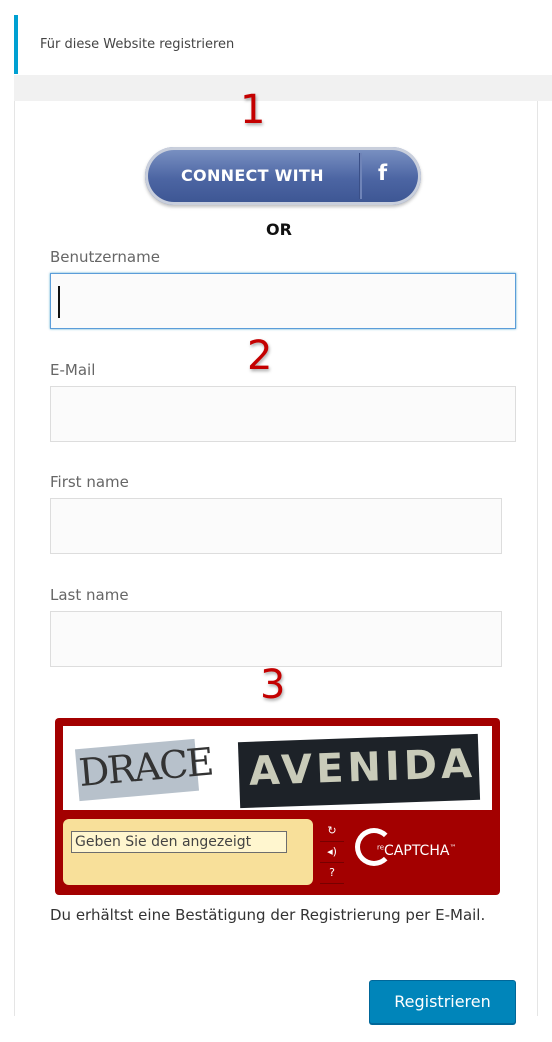  I want to click on captcha-input: Geben Sie den angezeigt, so click(179, 842).